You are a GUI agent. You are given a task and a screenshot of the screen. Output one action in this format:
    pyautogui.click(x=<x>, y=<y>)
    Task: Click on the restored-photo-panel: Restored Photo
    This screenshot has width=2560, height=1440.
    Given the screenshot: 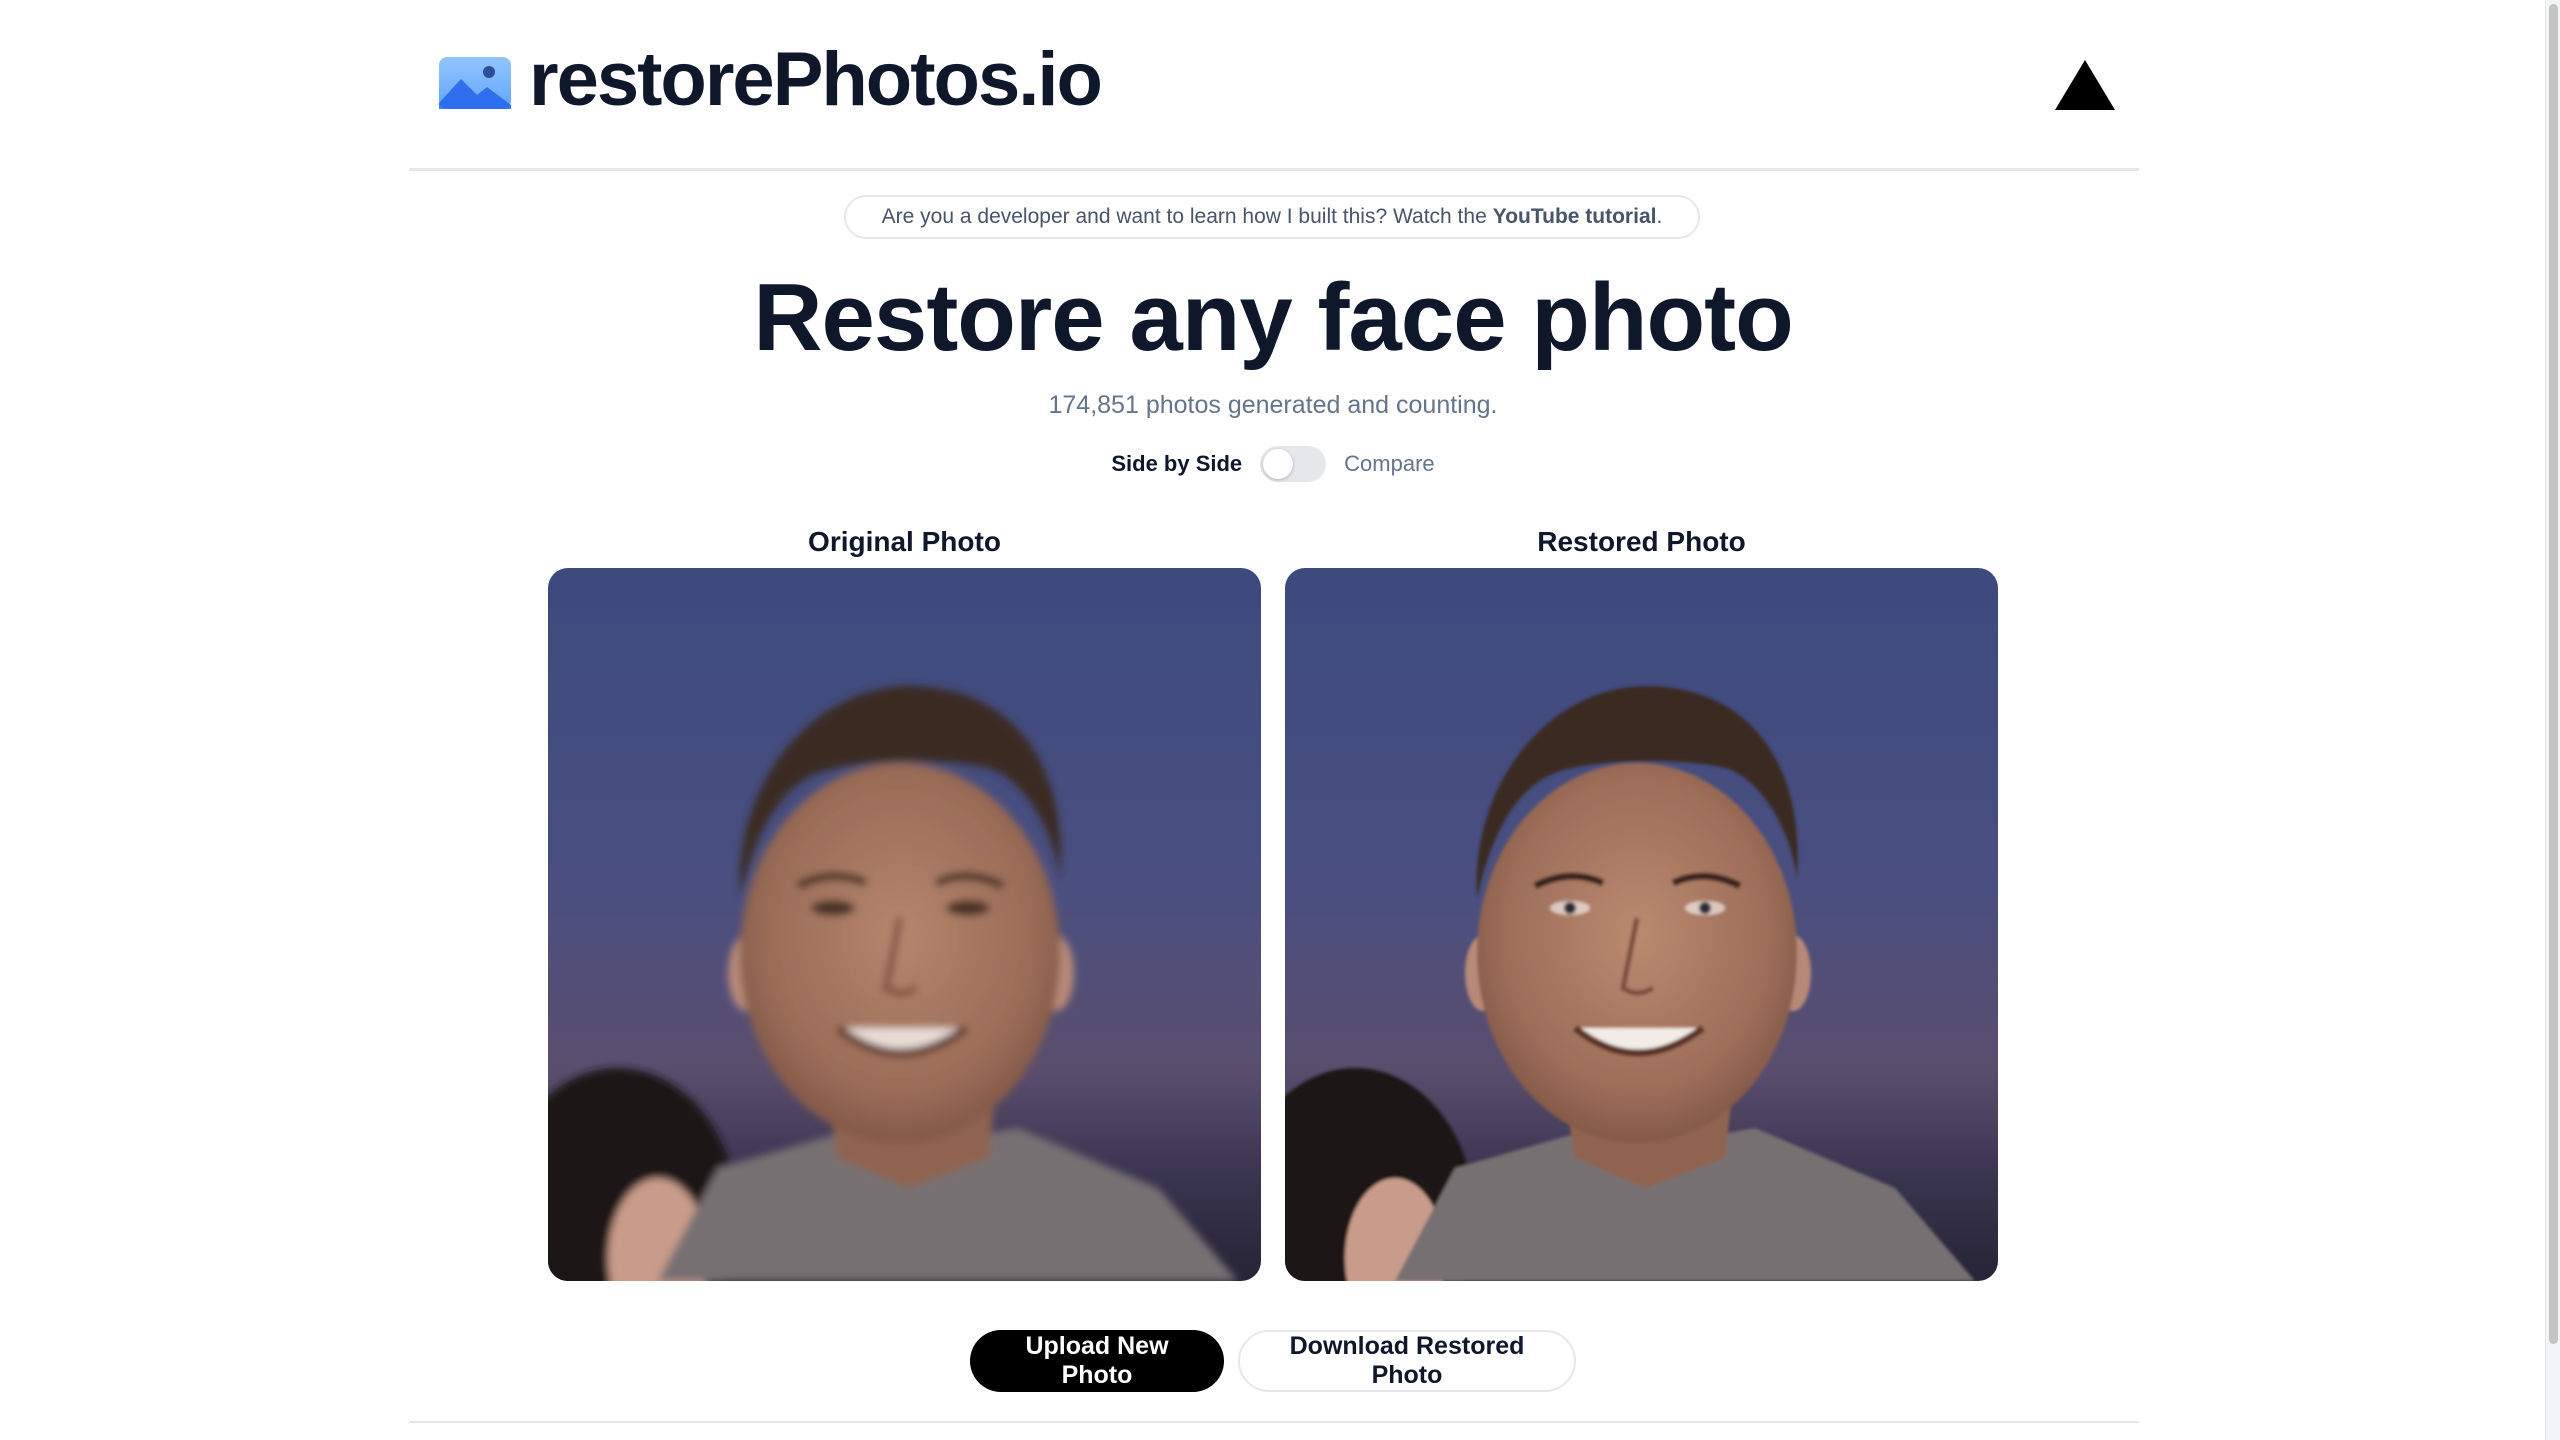 What is the action you would take?
    pyautogui.click(x=1641, y=900)
    